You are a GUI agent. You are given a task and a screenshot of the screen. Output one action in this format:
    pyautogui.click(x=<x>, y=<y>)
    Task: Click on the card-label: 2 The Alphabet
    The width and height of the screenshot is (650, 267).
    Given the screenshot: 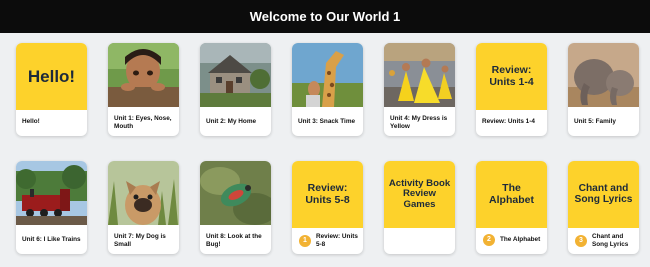 What is the action you would take?
    pyautogui.click(x=513, y=240)
    